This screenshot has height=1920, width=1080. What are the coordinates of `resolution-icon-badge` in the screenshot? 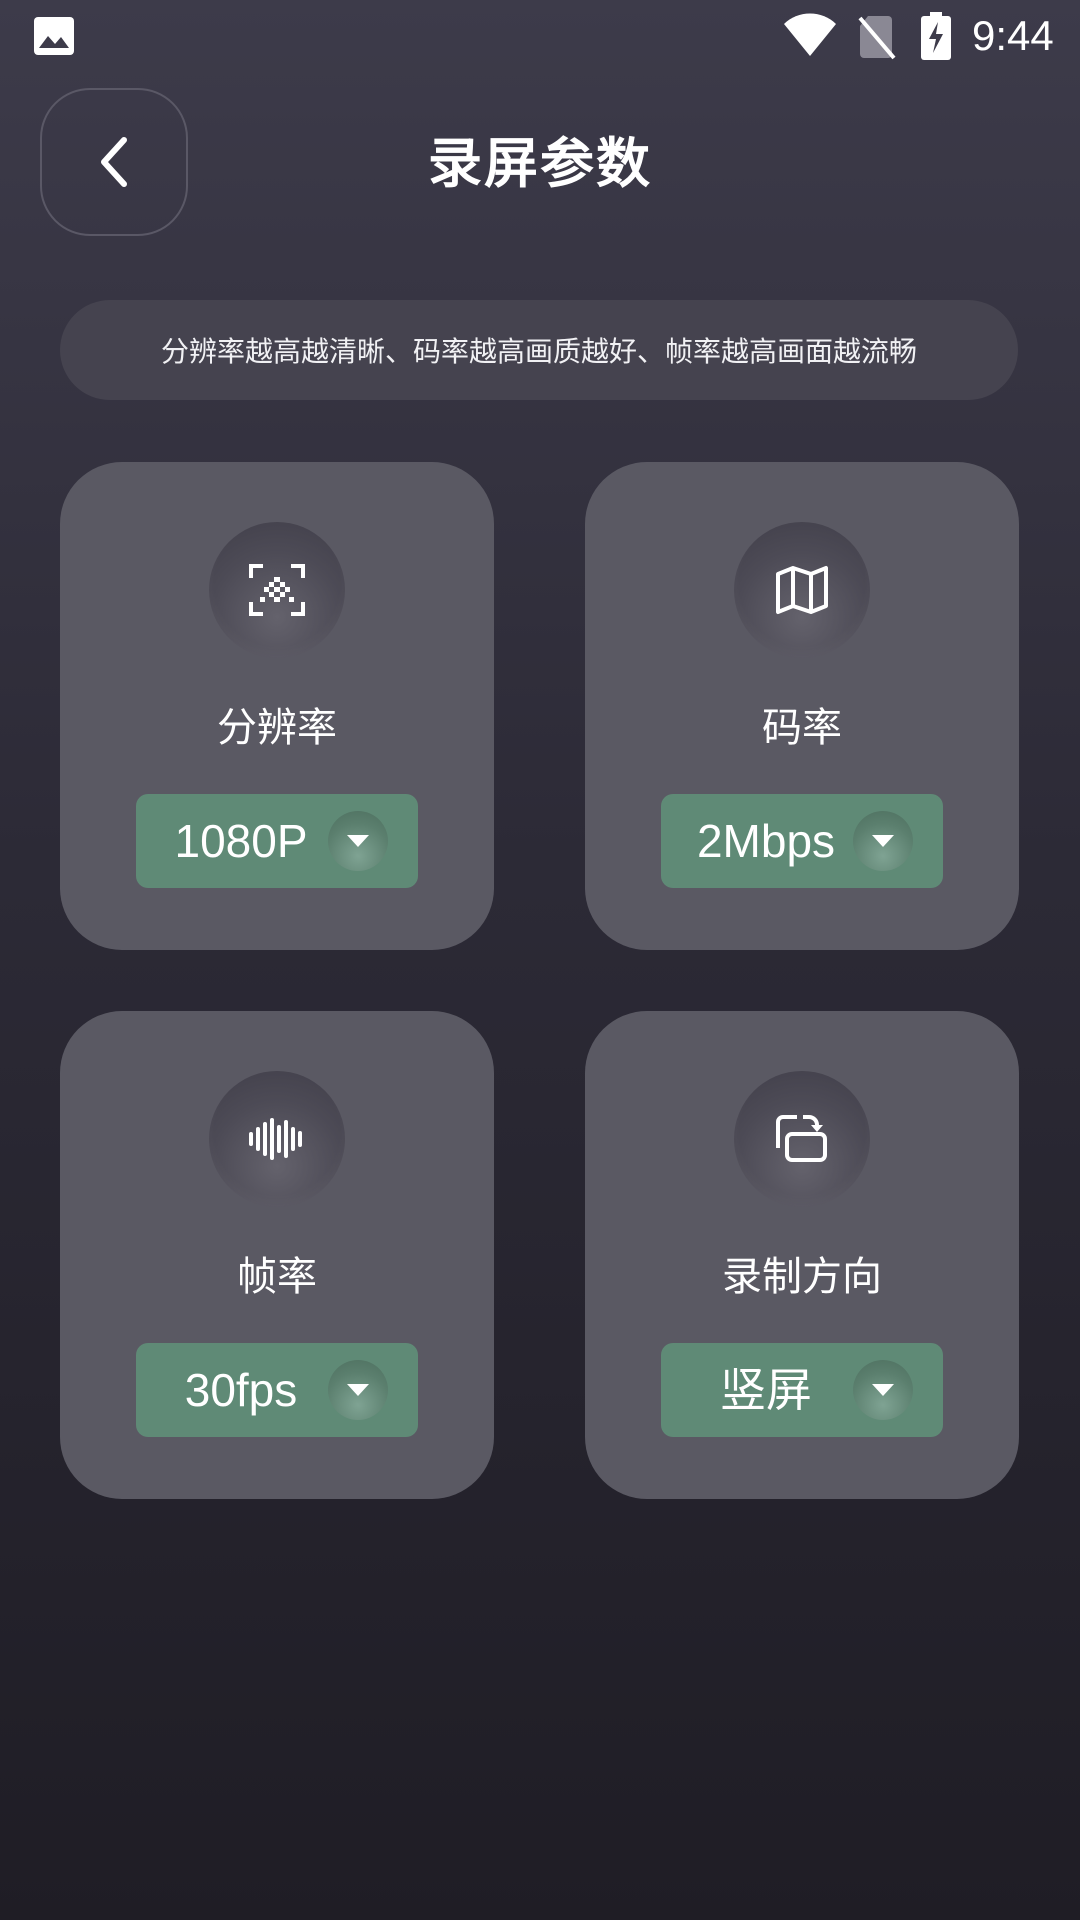 It's located at (277, 590).